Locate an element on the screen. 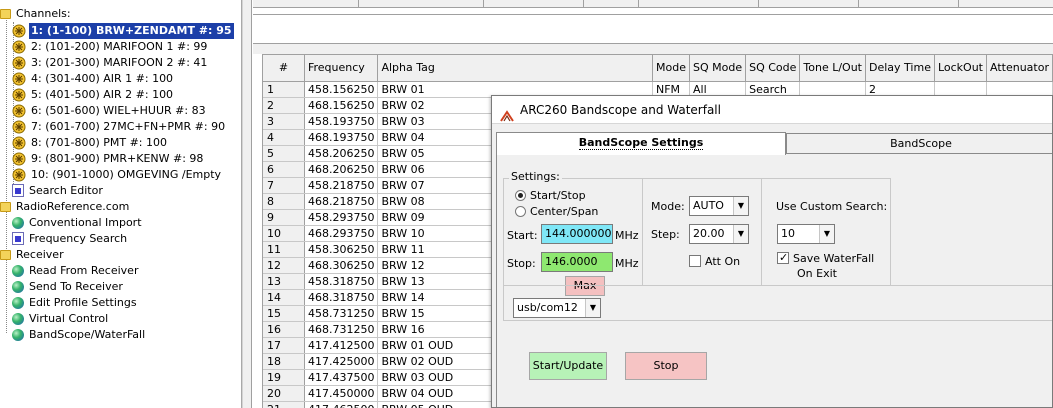 The height and width of the screenshot is (408, 1053). tree-virtual-control: Virtual Control is located at coordinates (61, 319).